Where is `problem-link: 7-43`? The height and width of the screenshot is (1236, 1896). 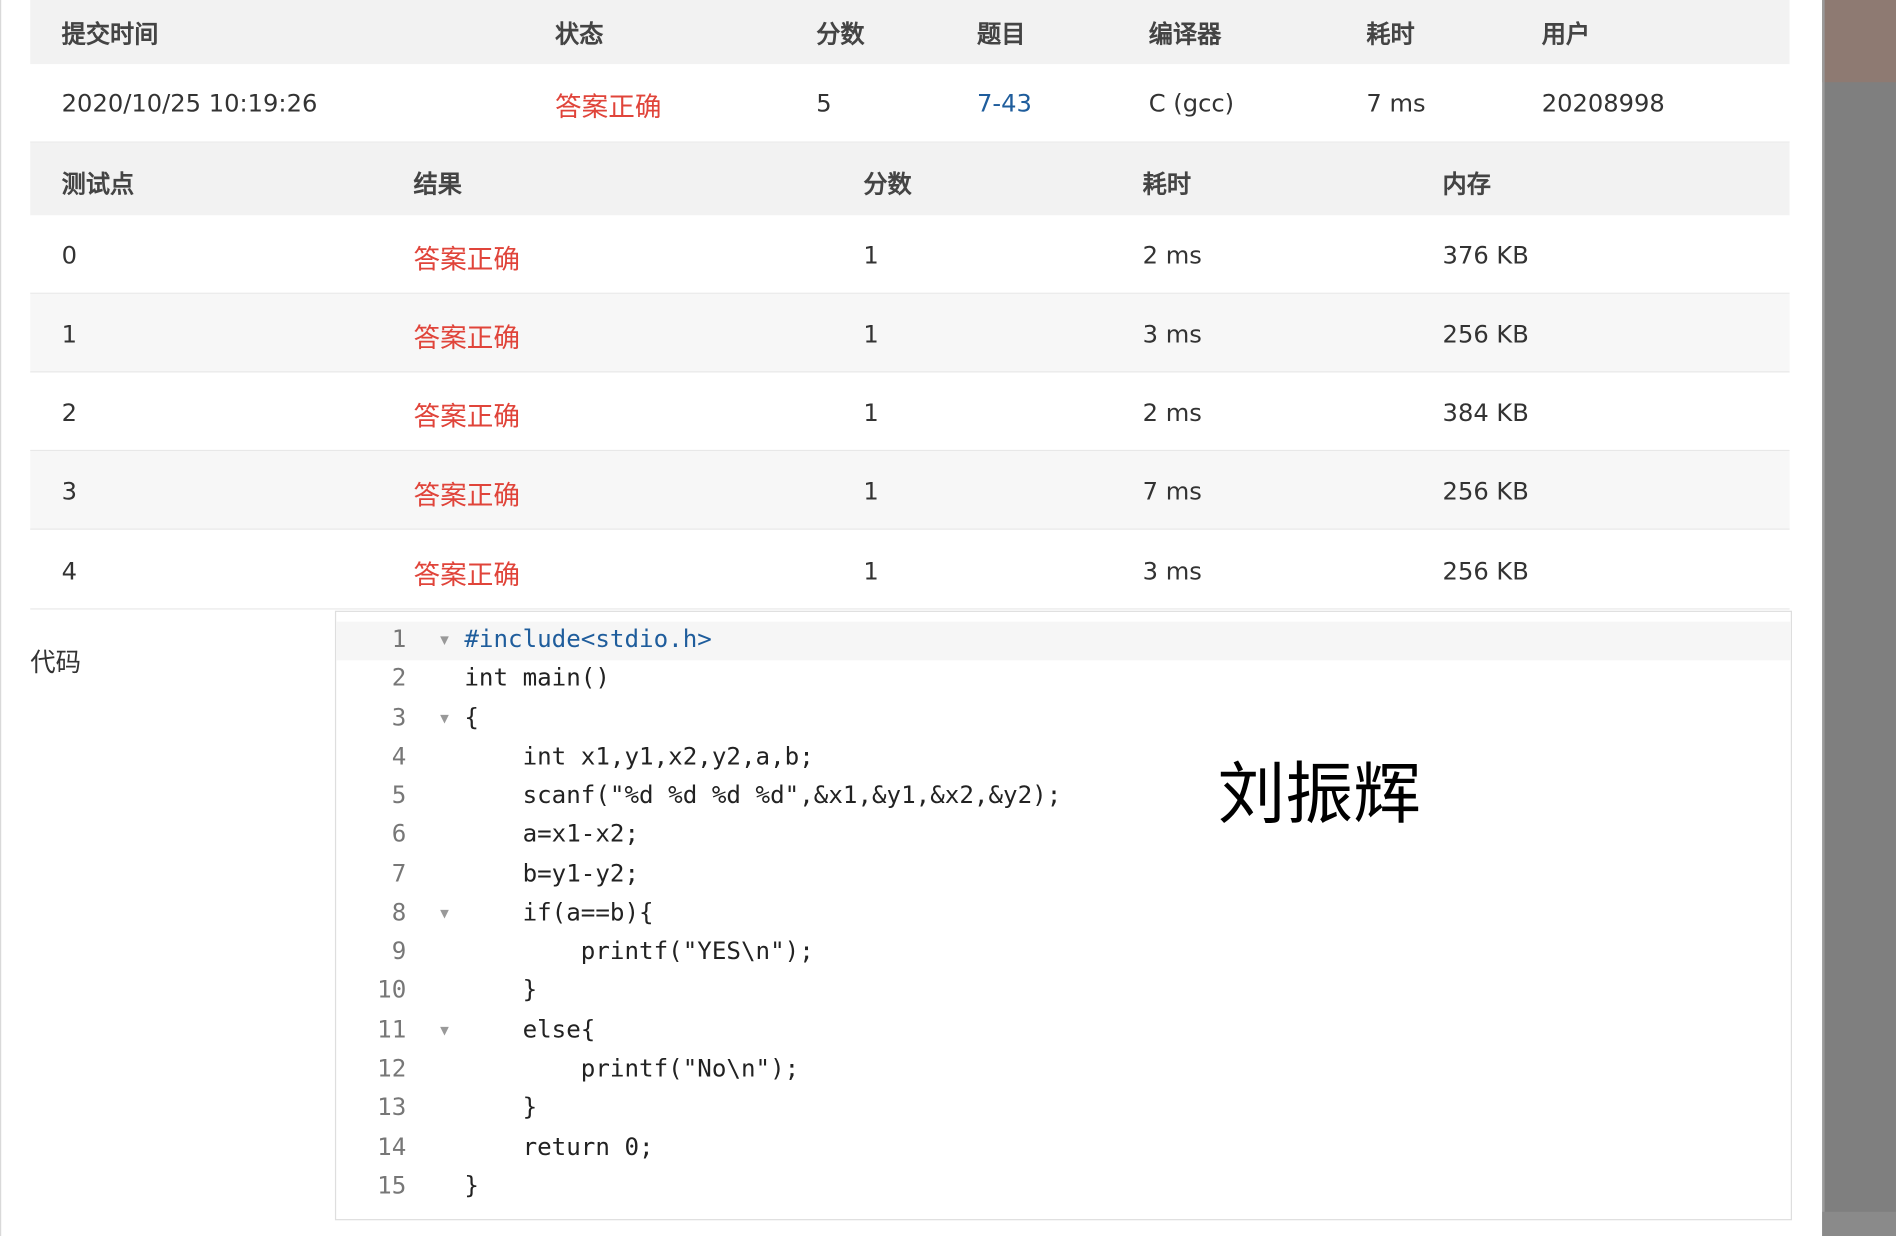 problem-link: 7-43 is located at coordinates (1004, 102).